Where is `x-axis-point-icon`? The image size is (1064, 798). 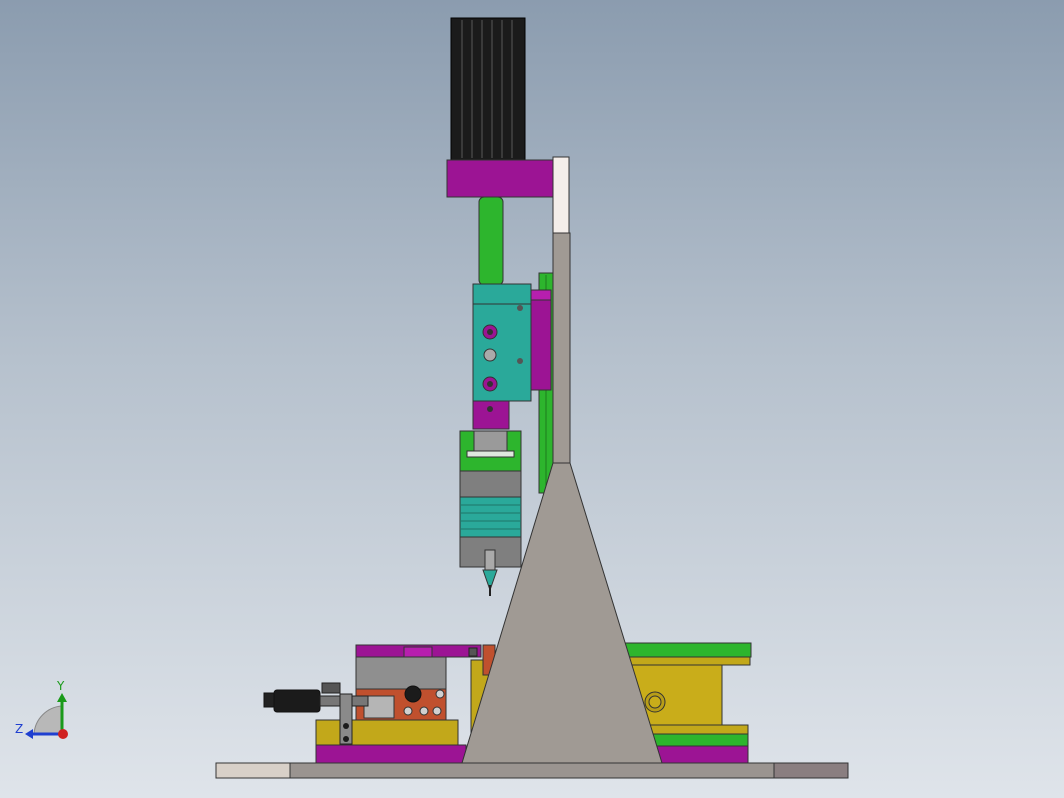
x-axis-point-icon is located at coordinates (63, 734).